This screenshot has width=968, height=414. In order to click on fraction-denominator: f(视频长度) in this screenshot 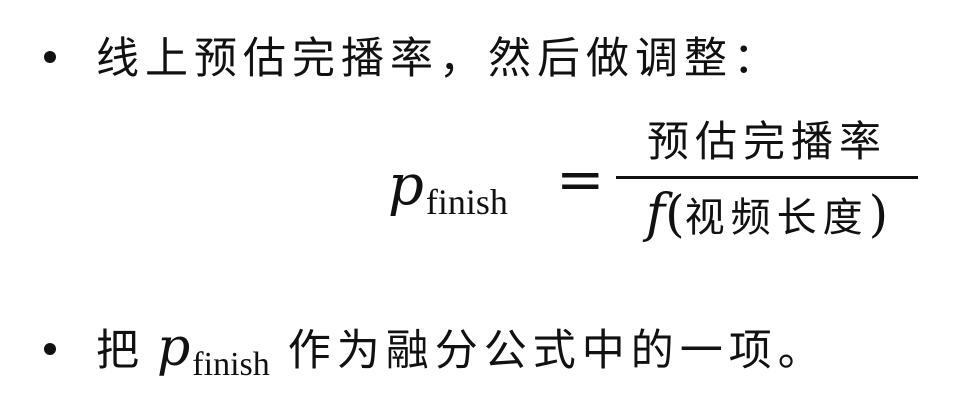, I will do `click(767, 214)`.